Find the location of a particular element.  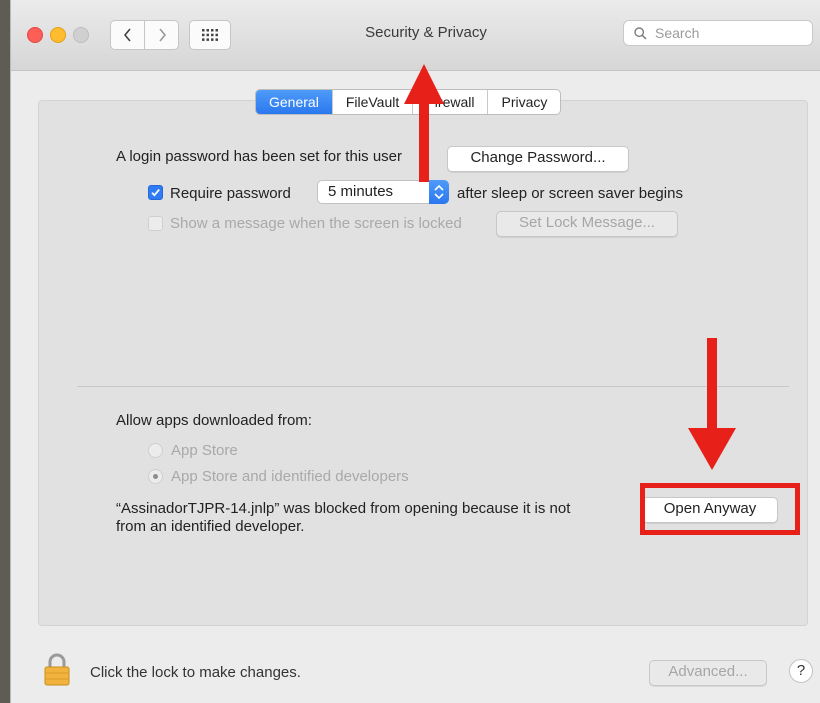

arrow-down-icon is located at coordinates (712, 404).